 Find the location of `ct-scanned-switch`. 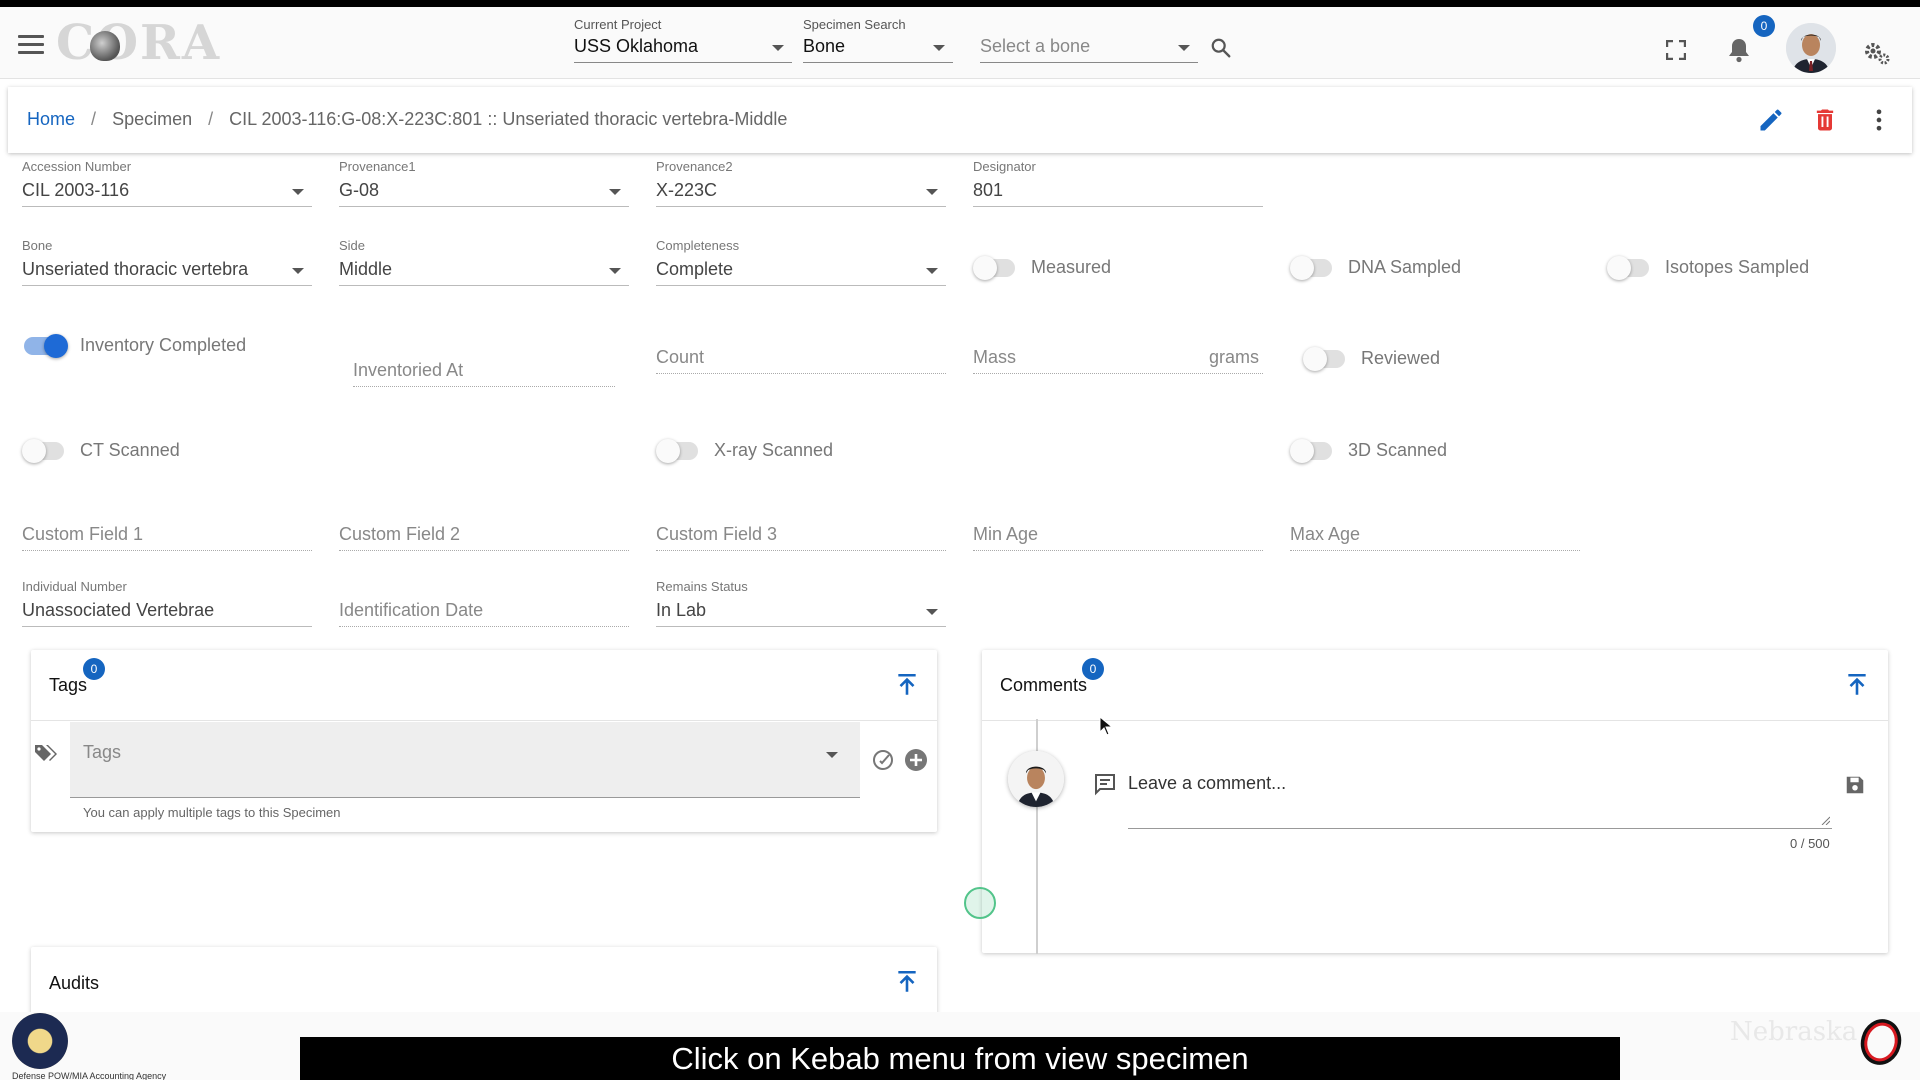

ct-scanned-switch is located at coordinates (43, 450).